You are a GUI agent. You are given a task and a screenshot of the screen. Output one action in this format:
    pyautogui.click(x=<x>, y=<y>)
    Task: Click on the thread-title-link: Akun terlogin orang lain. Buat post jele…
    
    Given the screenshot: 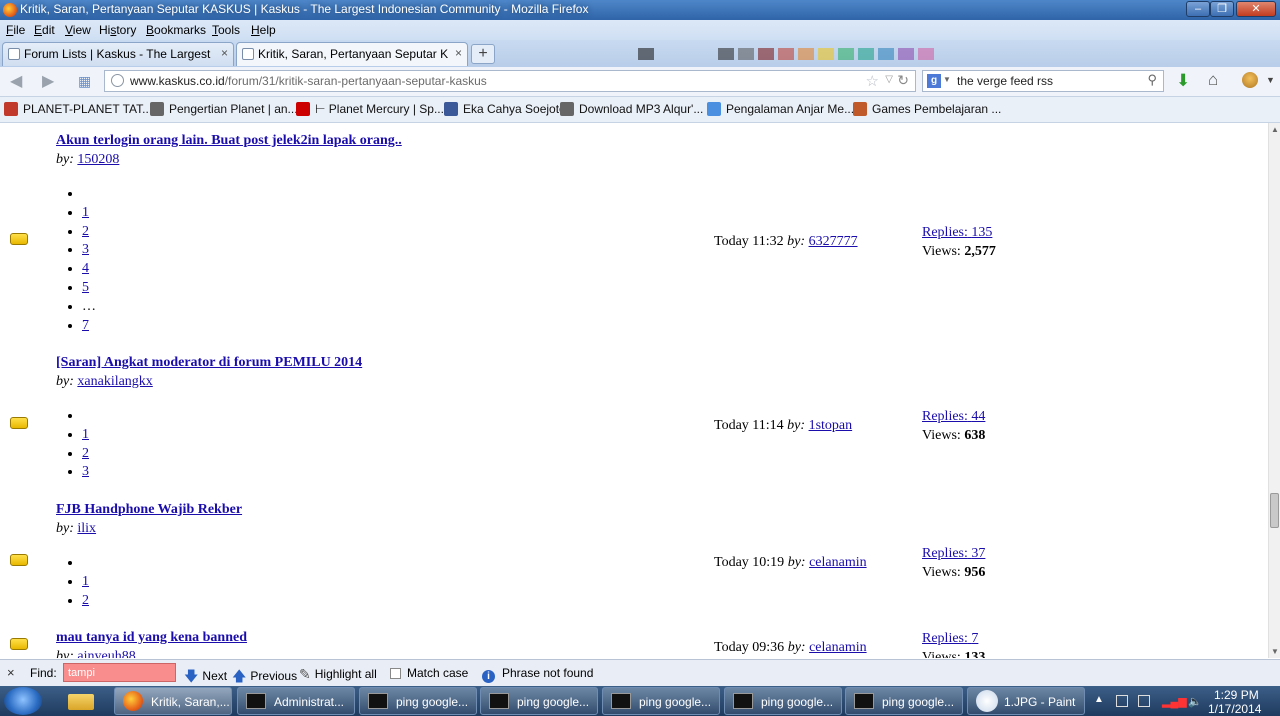 What is the action you would take?
    pyautogui.click(x=229, y=141)
    